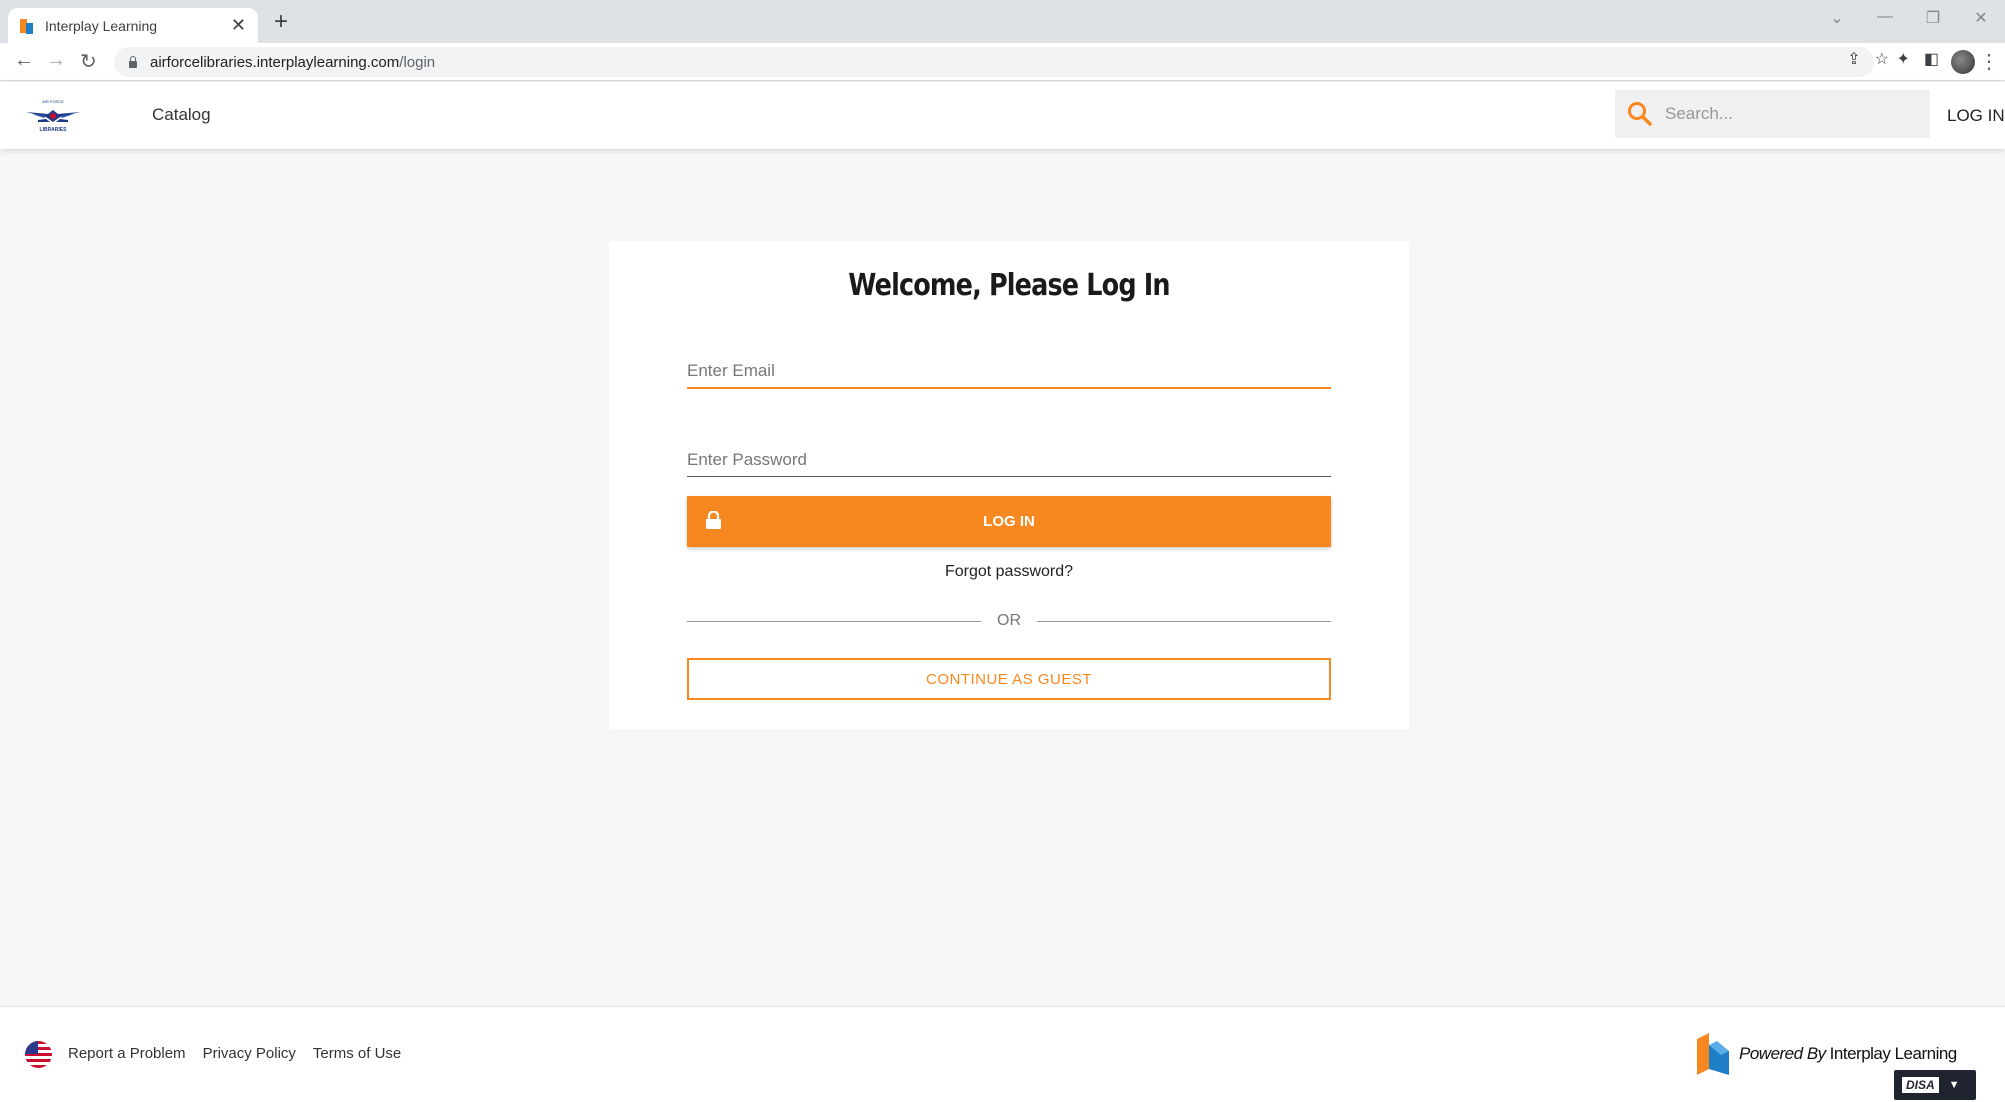  Describe the element at coordinates (1853, 59) in the screenshot. I see `share-icon: ⇪` at that location.